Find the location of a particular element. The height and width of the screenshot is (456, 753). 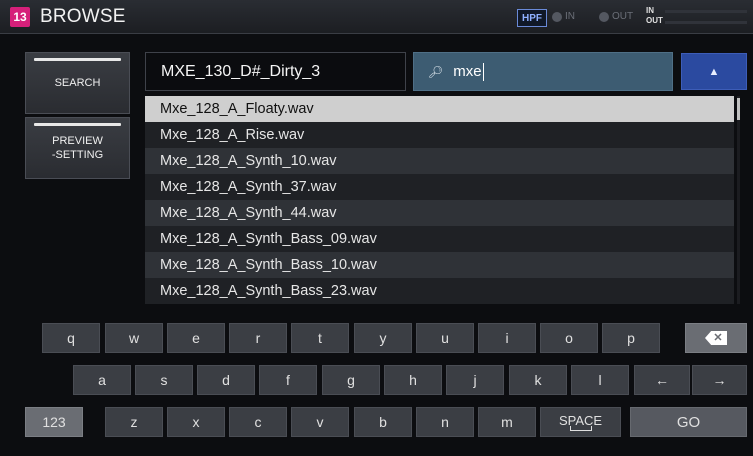

preview-setting-button: PREVIEW -SETTING is located at coordinates (77, 148).